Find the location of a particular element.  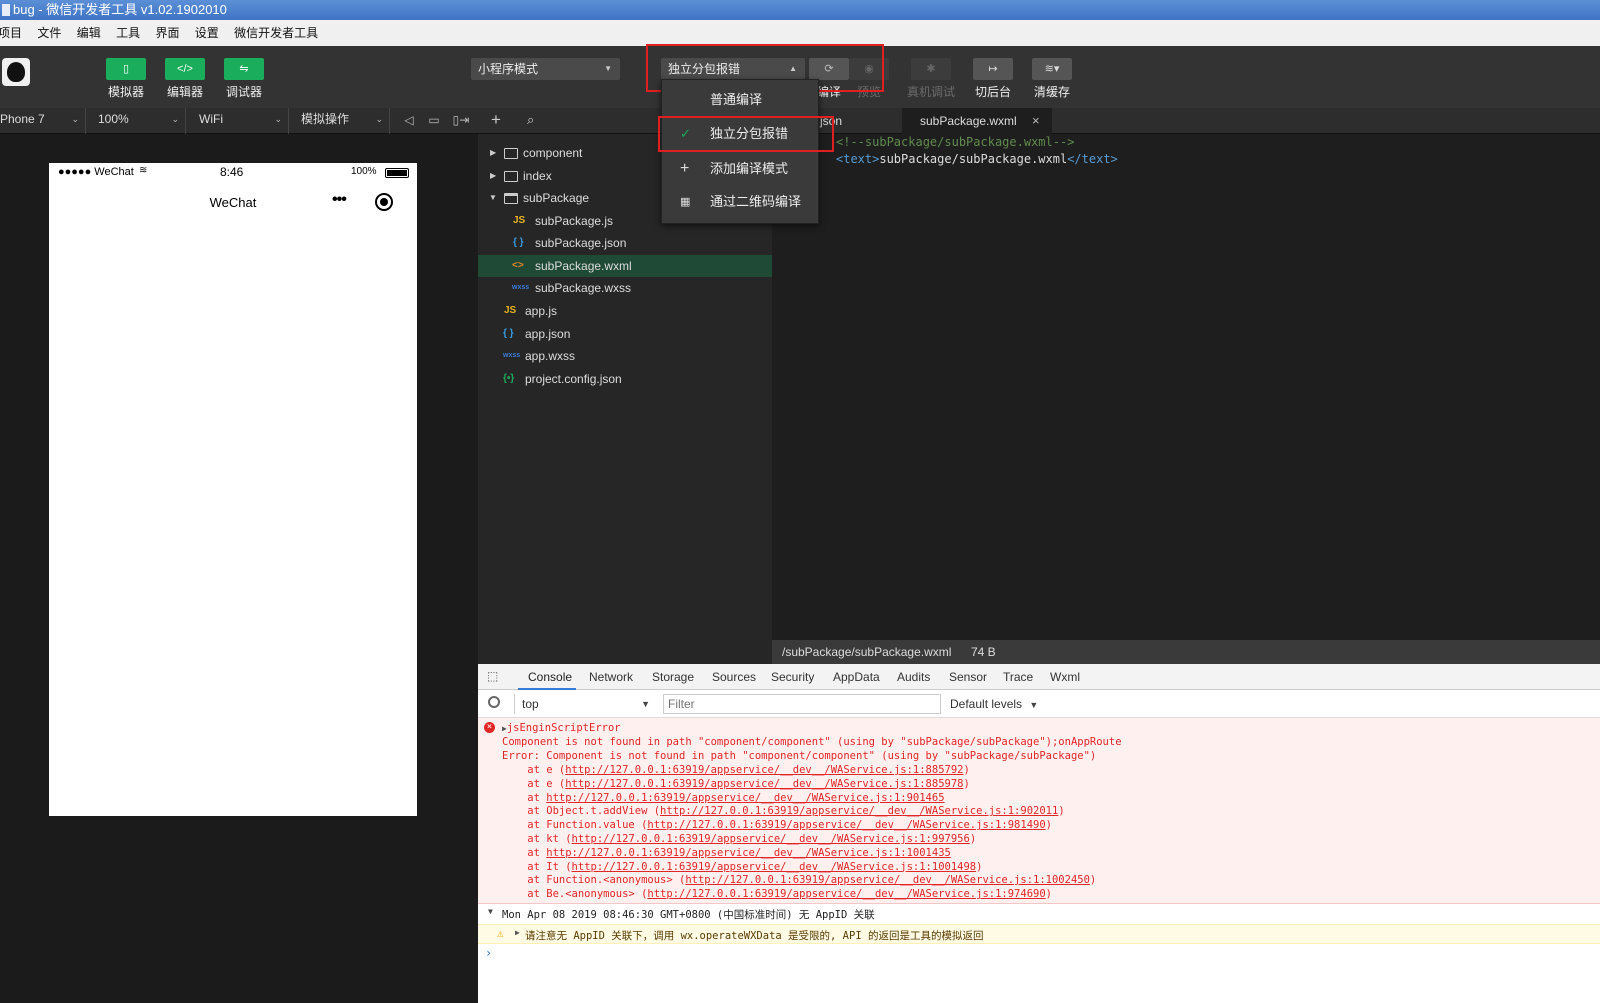

wifi-icon: ≋ is located at coordinates (143, 170).